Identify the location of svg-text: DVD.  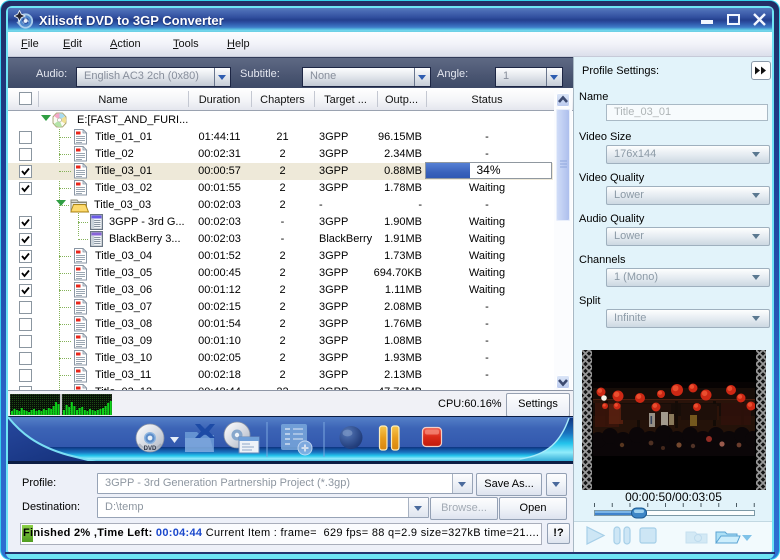
(150, 449).